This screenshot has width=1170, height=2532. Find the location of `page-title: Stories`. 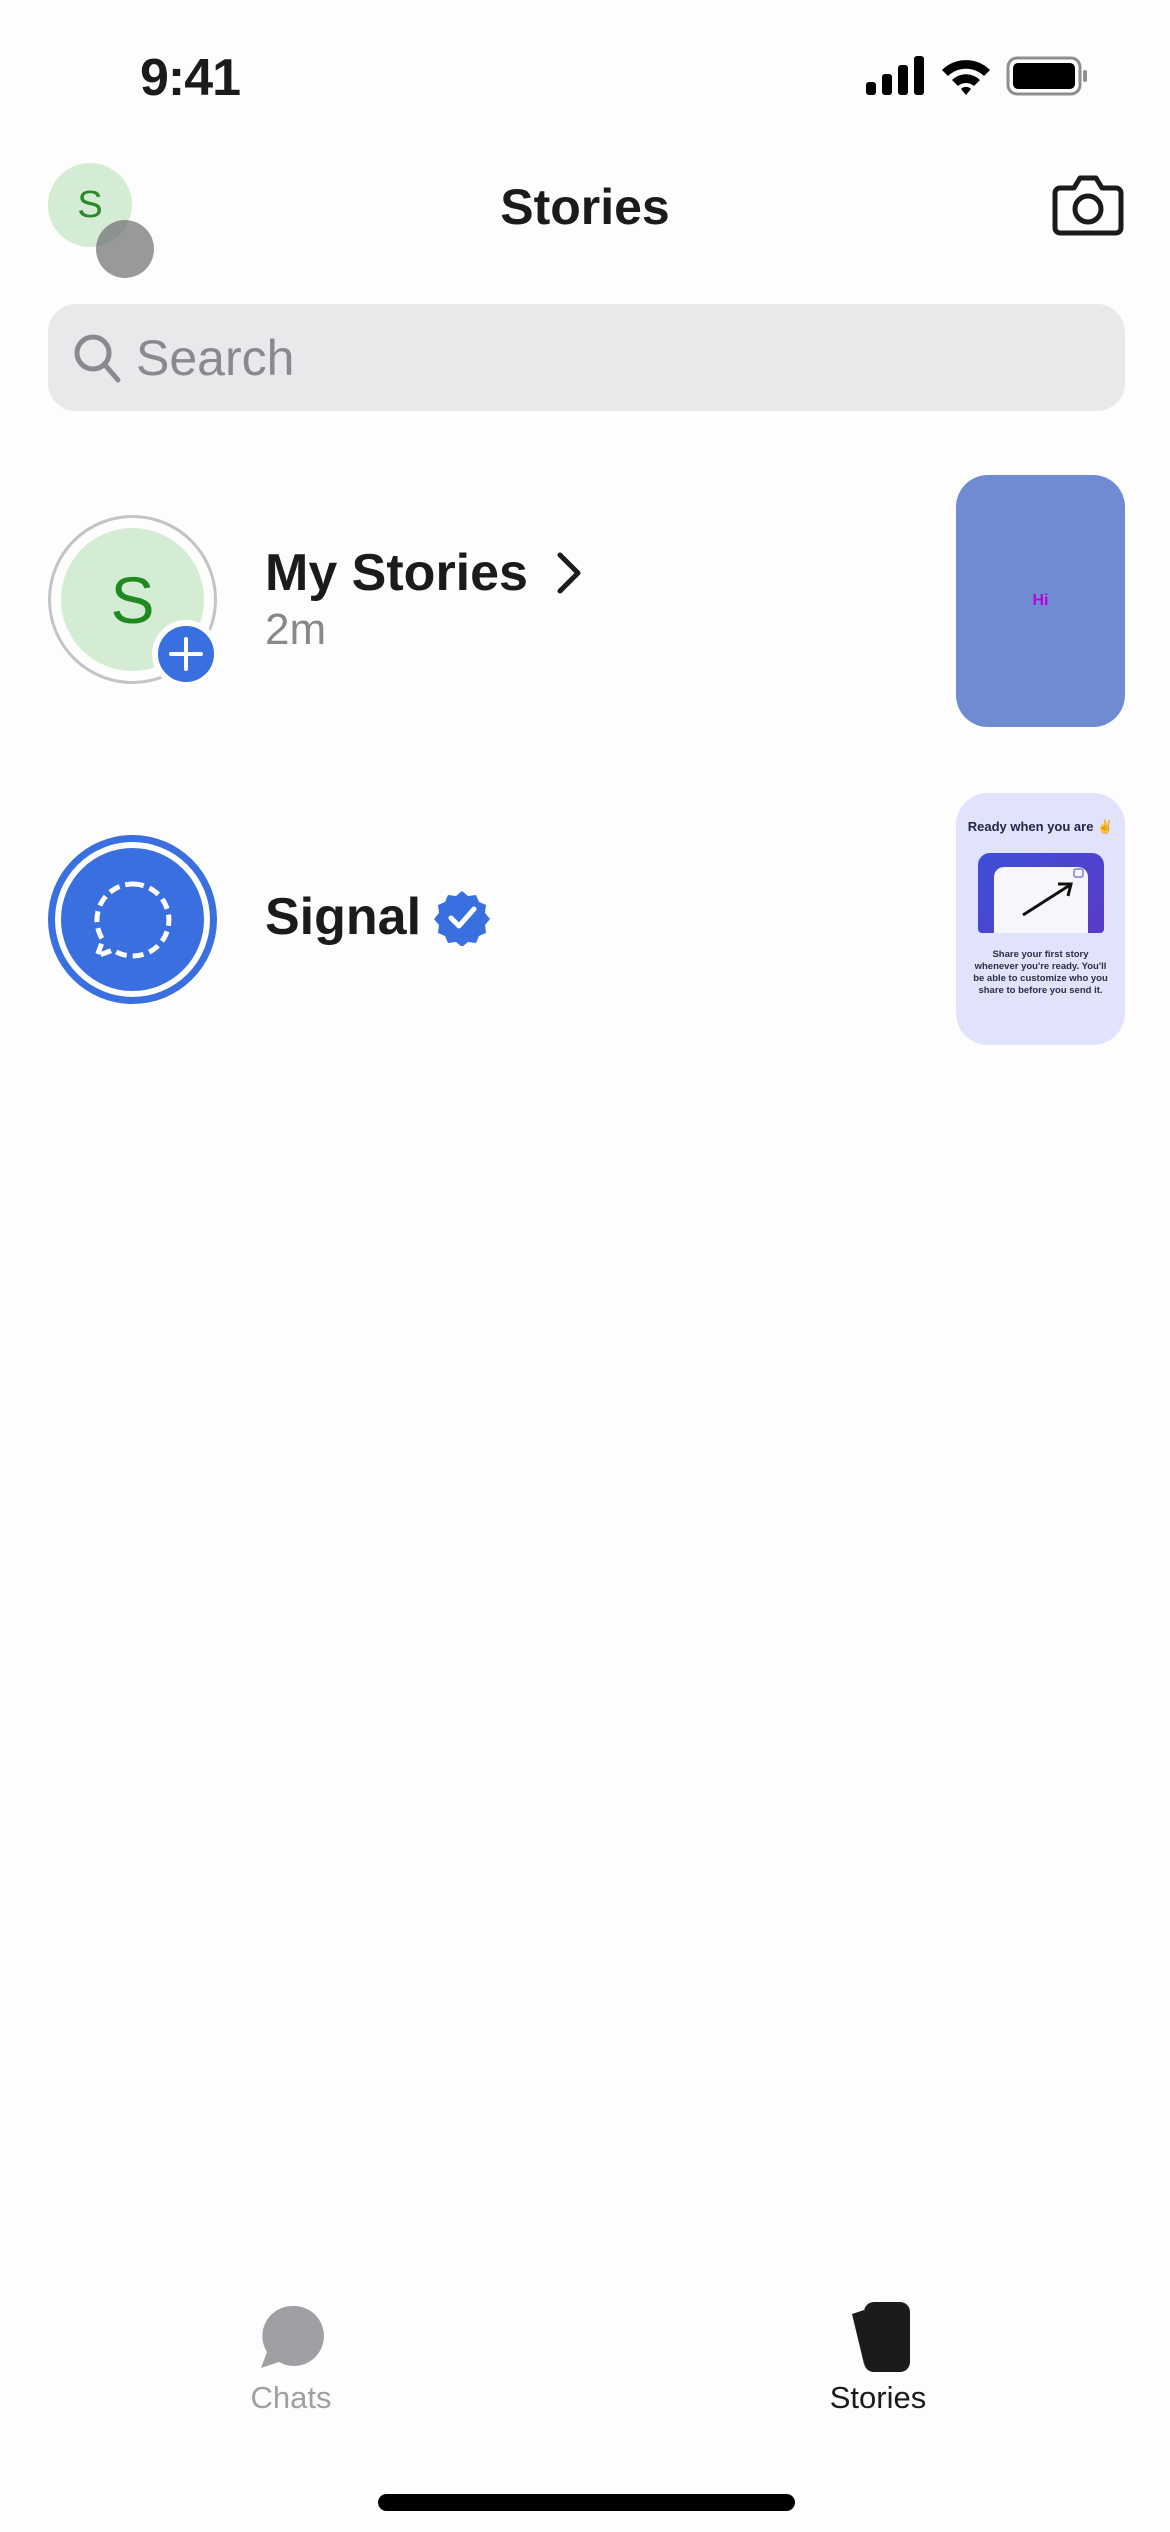

page-title: Stories is located at coordinates (585, 207).